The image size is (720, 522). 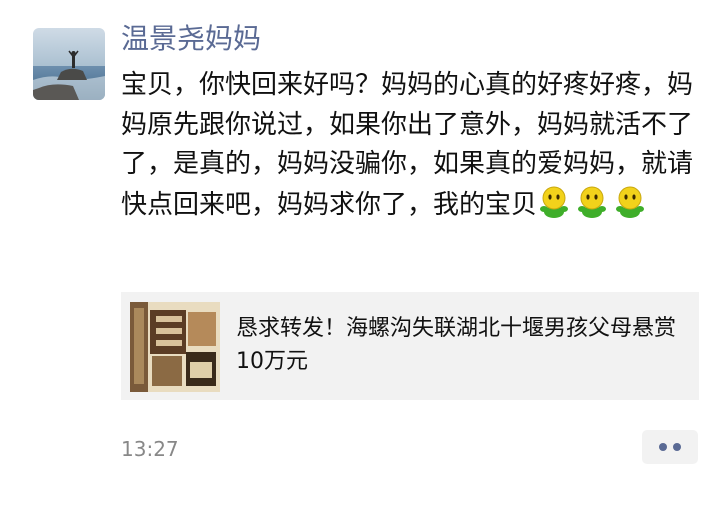 I want to click on post-timestamp: 13:27, so click(x=150, y=449).